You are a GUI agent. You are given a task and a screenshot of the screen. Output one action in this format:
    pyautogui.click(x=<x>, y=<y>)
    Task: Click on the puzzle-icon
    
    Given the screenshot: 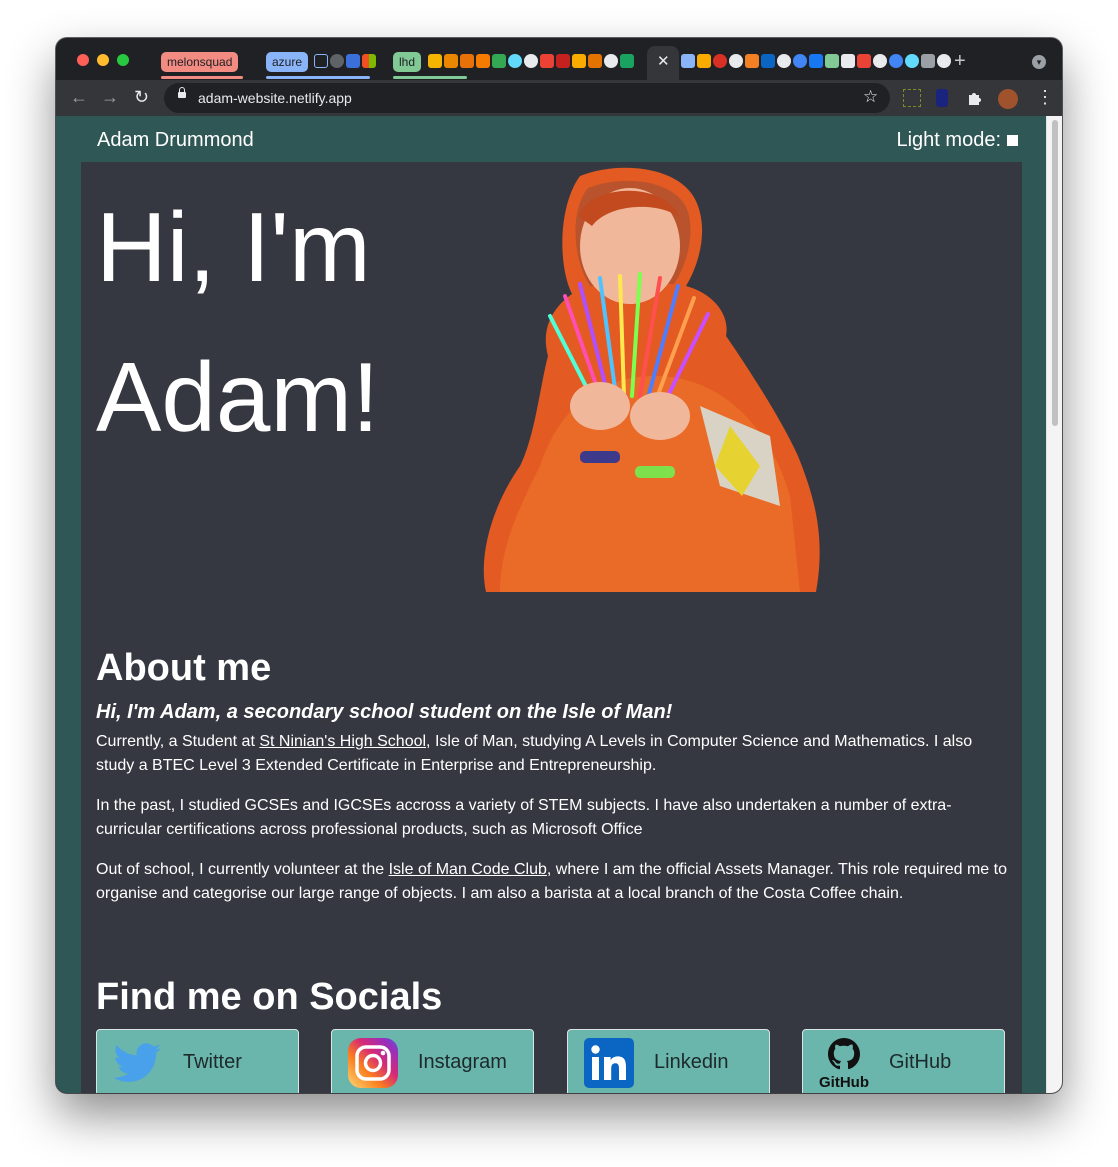 What is the action you would take?
    pyautogui.click(x=975, y=98)
    